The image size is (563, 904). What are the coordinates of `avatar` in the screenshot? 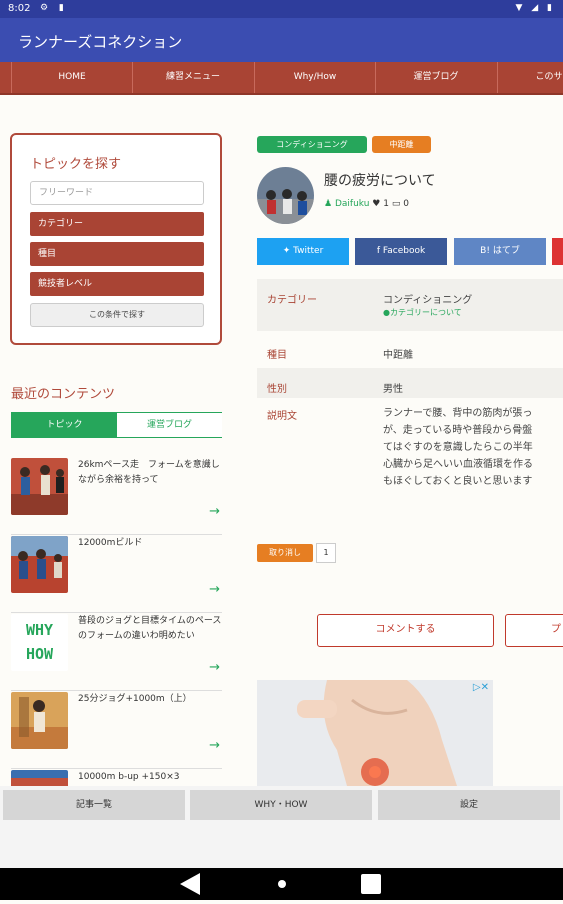 It's located at (285, 195).